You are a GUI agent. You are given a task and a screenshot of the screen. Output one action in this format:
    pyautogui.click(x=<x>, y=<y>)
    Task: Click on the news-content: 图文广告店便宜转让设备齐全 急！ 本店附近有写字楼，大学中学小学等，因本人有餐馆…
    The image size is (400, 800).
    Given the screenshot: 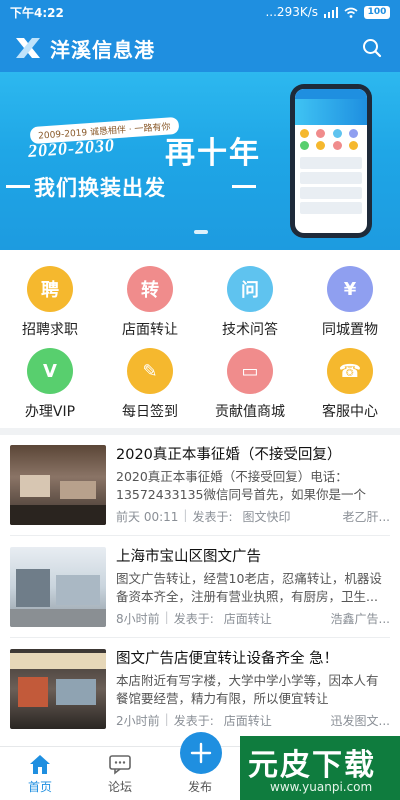 What is the action you would take?
    pyautogui.click(x=253, y=693)
    